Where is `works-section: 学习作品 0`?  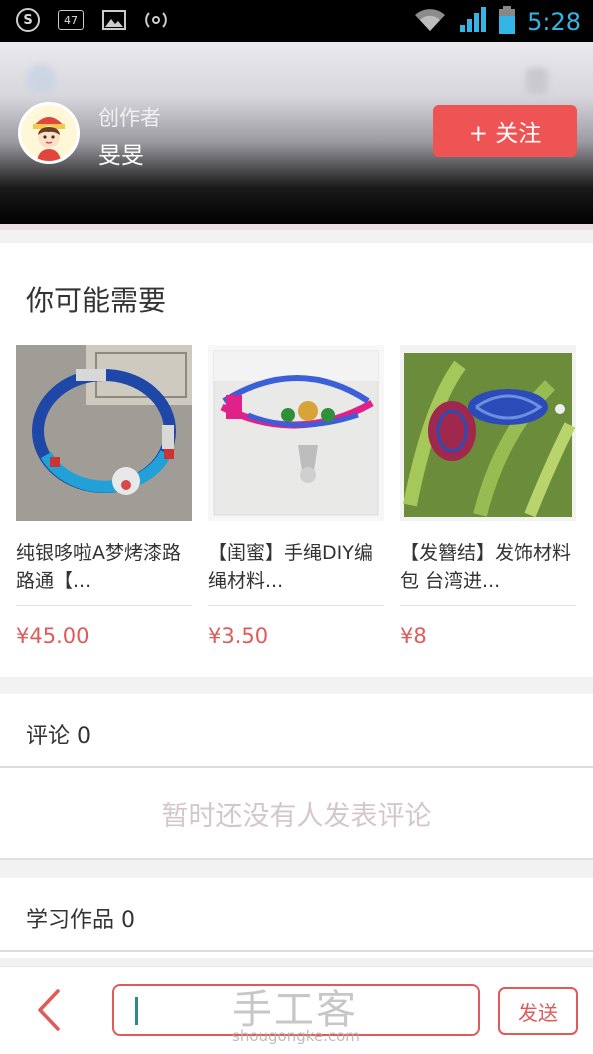
works-section: 学习作品 0 is located at coordinates (296, 918).